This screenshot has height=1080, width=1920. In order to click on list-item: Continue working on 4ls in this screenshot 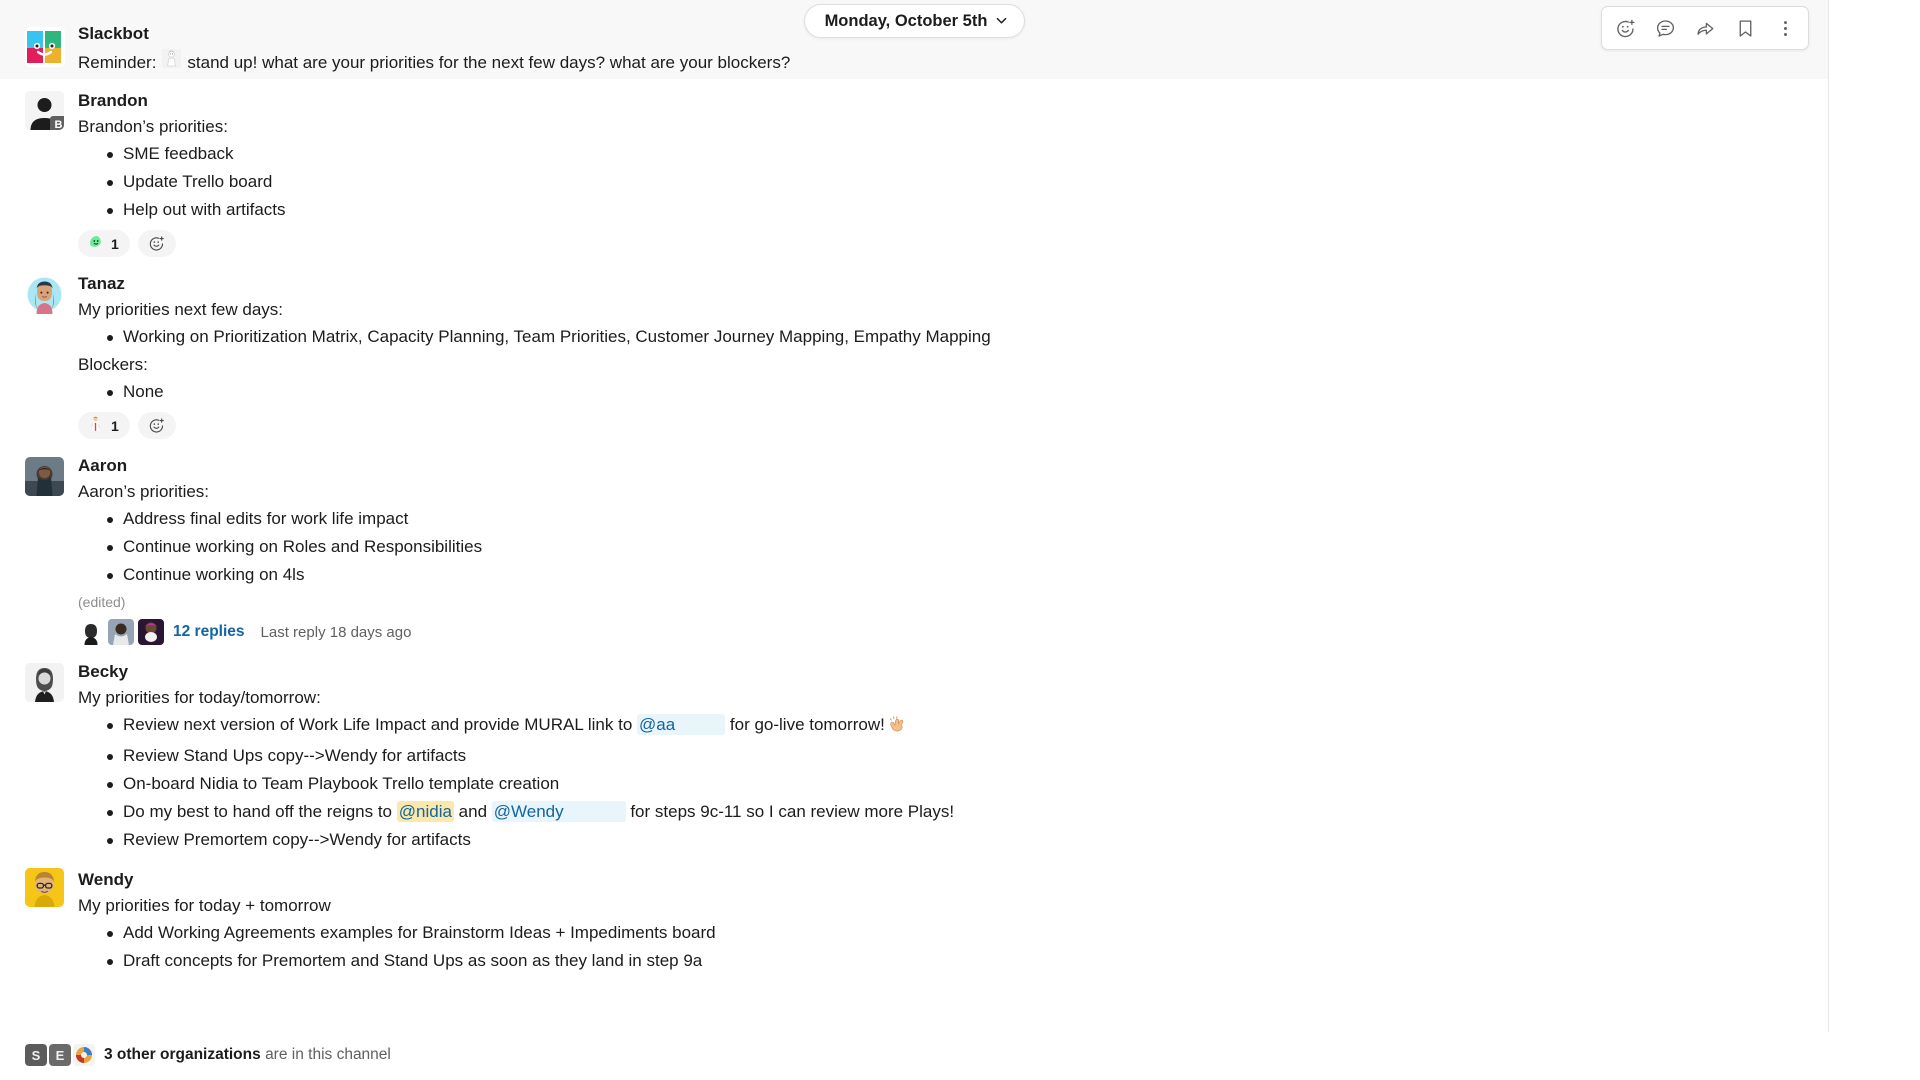, I will do `click(940, 575)`.